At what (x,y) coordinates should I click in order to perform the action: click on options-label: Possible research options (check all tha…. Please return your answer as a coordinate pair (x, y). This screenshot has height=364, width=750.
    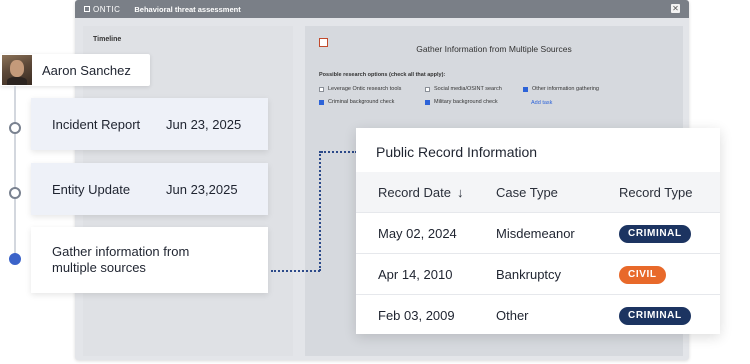
    Looking at the image, I should click on (382, 75).